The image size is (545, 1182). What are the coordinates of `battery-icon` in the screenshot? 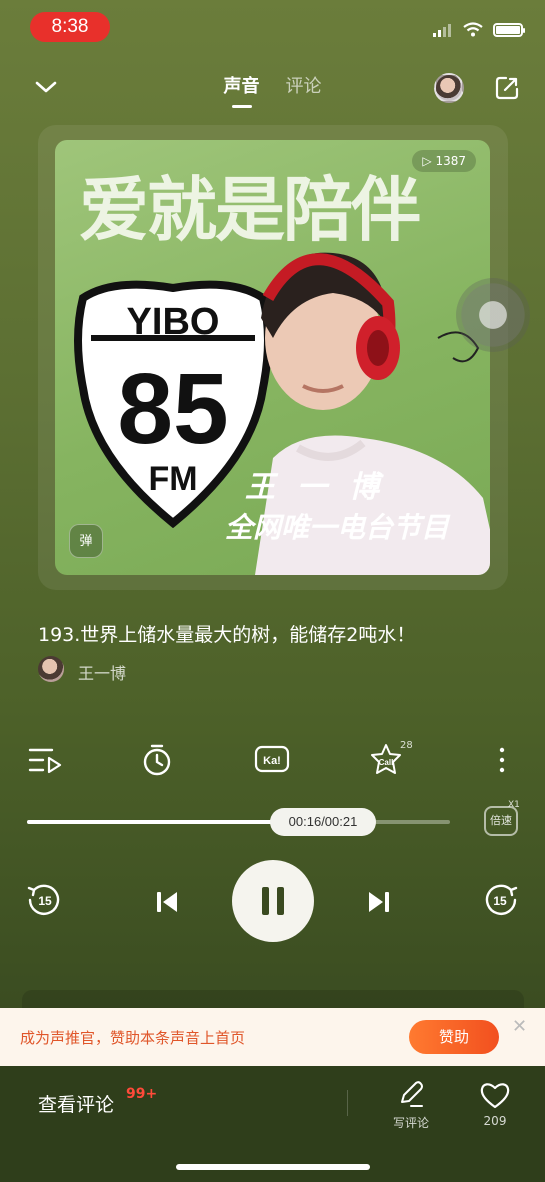 It's located at (509, 29).